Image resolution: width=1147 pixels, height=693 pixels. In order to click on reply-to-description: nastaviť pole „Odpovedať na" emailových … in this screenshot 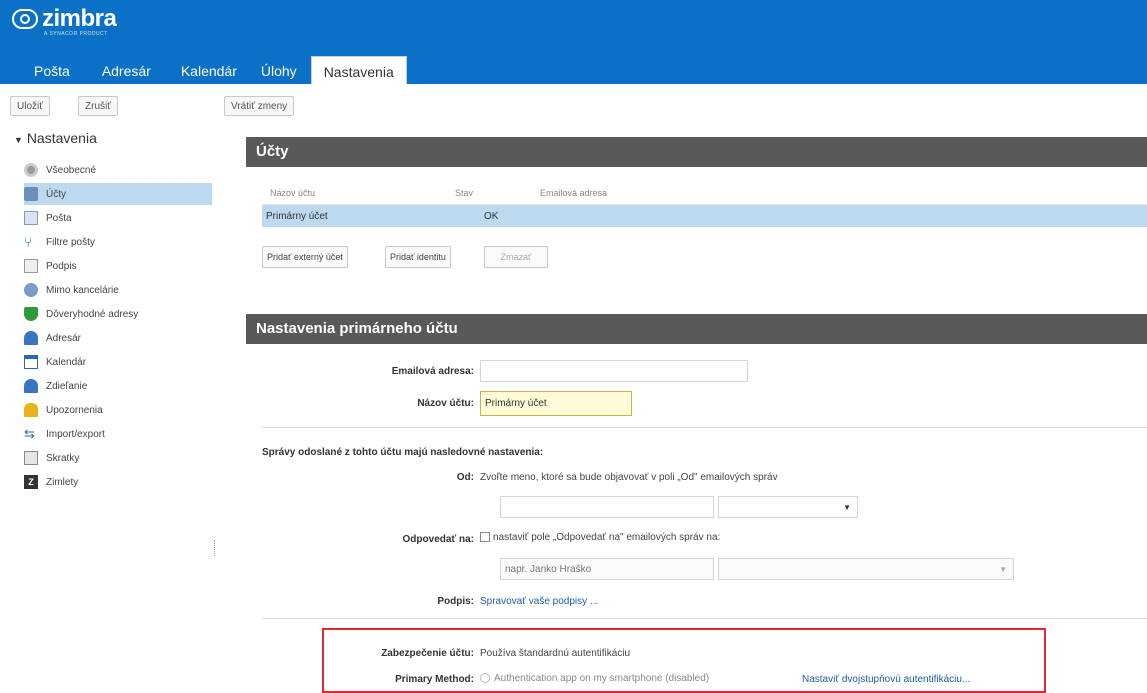, I will do `click(607, 537)`.